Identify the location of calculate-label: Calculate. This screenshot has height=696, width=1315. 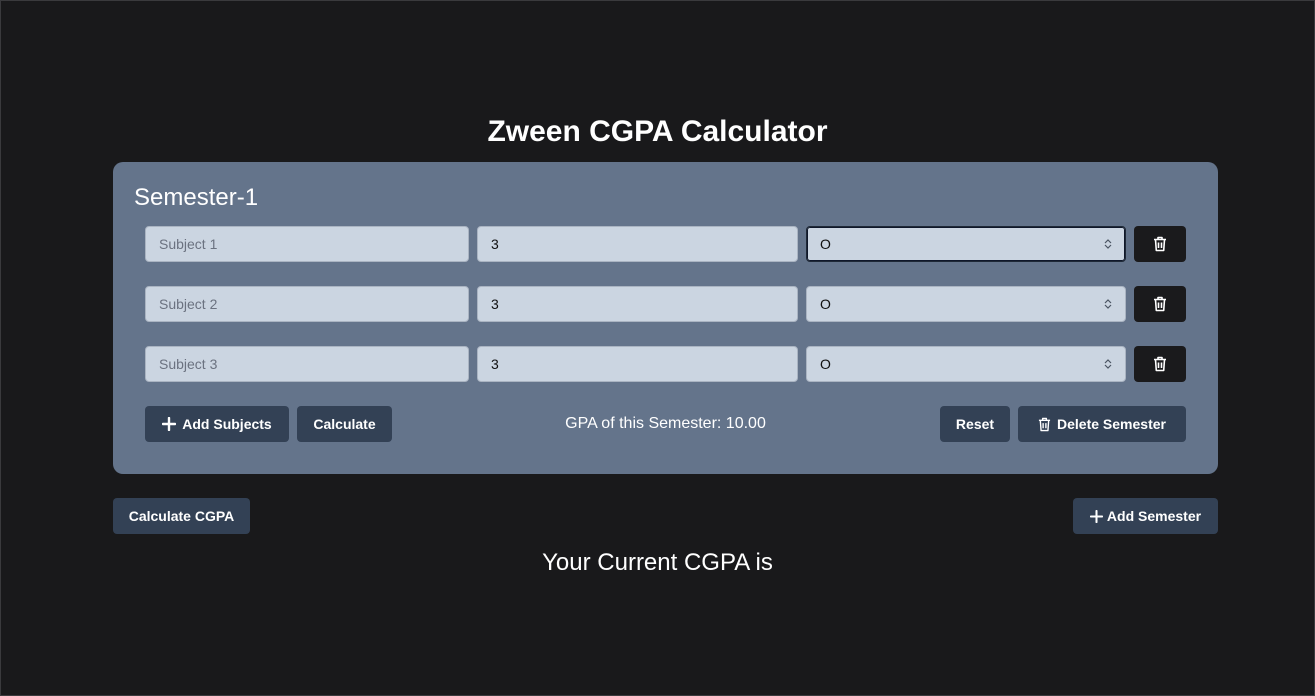
(344, 424).